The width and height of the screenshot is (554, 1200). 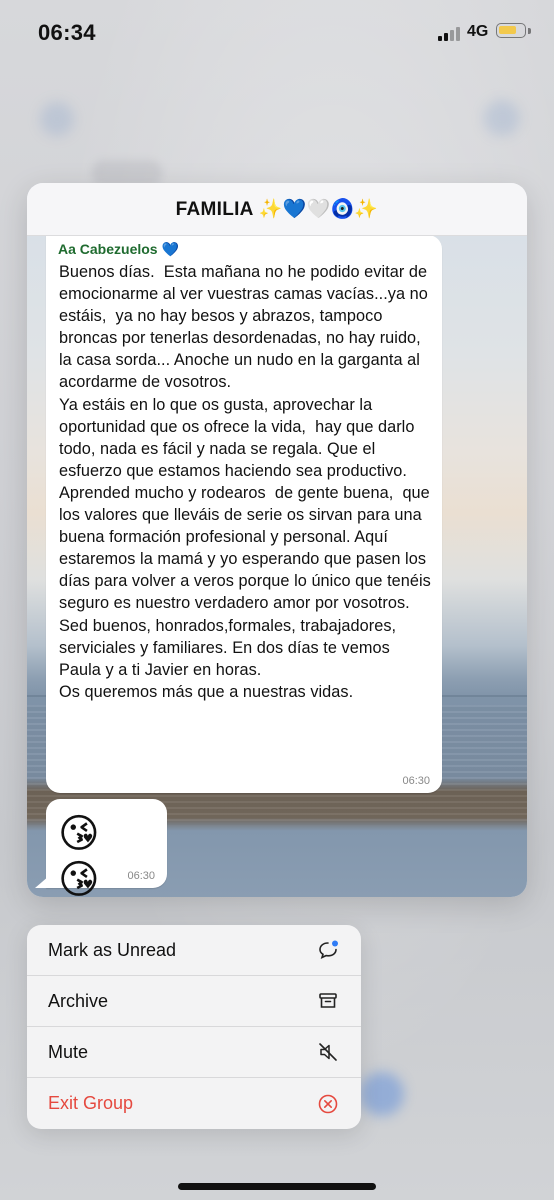 What do you see at coordinates (78, 1000) in the screenshot?
I see `menu-item-label: Archive` at bounding box center [78, 1000].